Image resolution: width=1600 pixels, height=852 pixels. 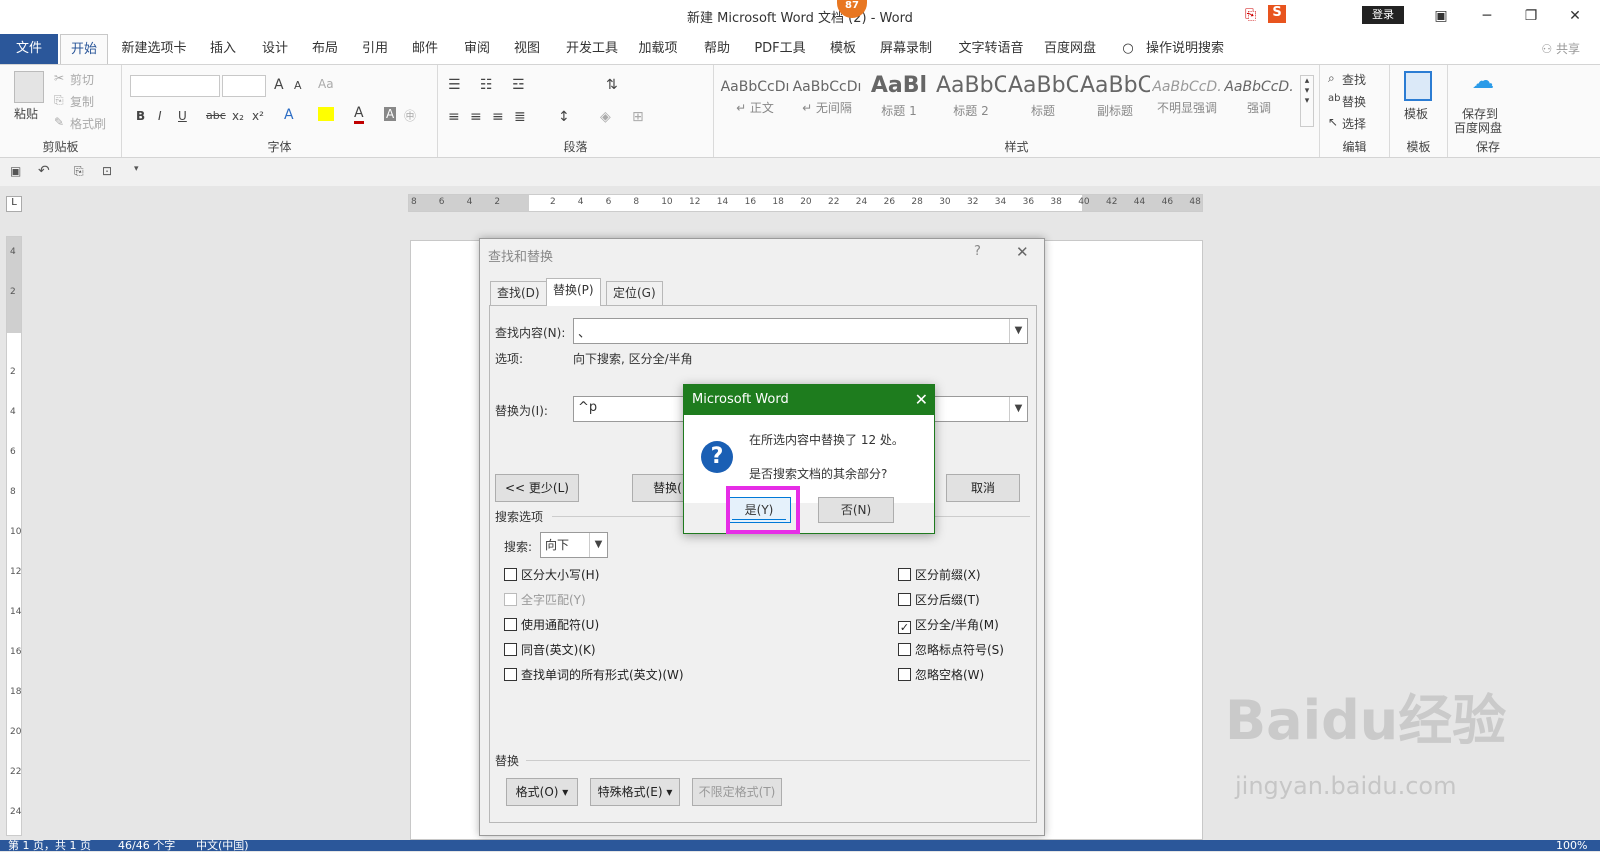 What do you see at coordinates (477, 49) in the screenshot?
I see `tab-review: 审阅` at bounding box center [477, 49].